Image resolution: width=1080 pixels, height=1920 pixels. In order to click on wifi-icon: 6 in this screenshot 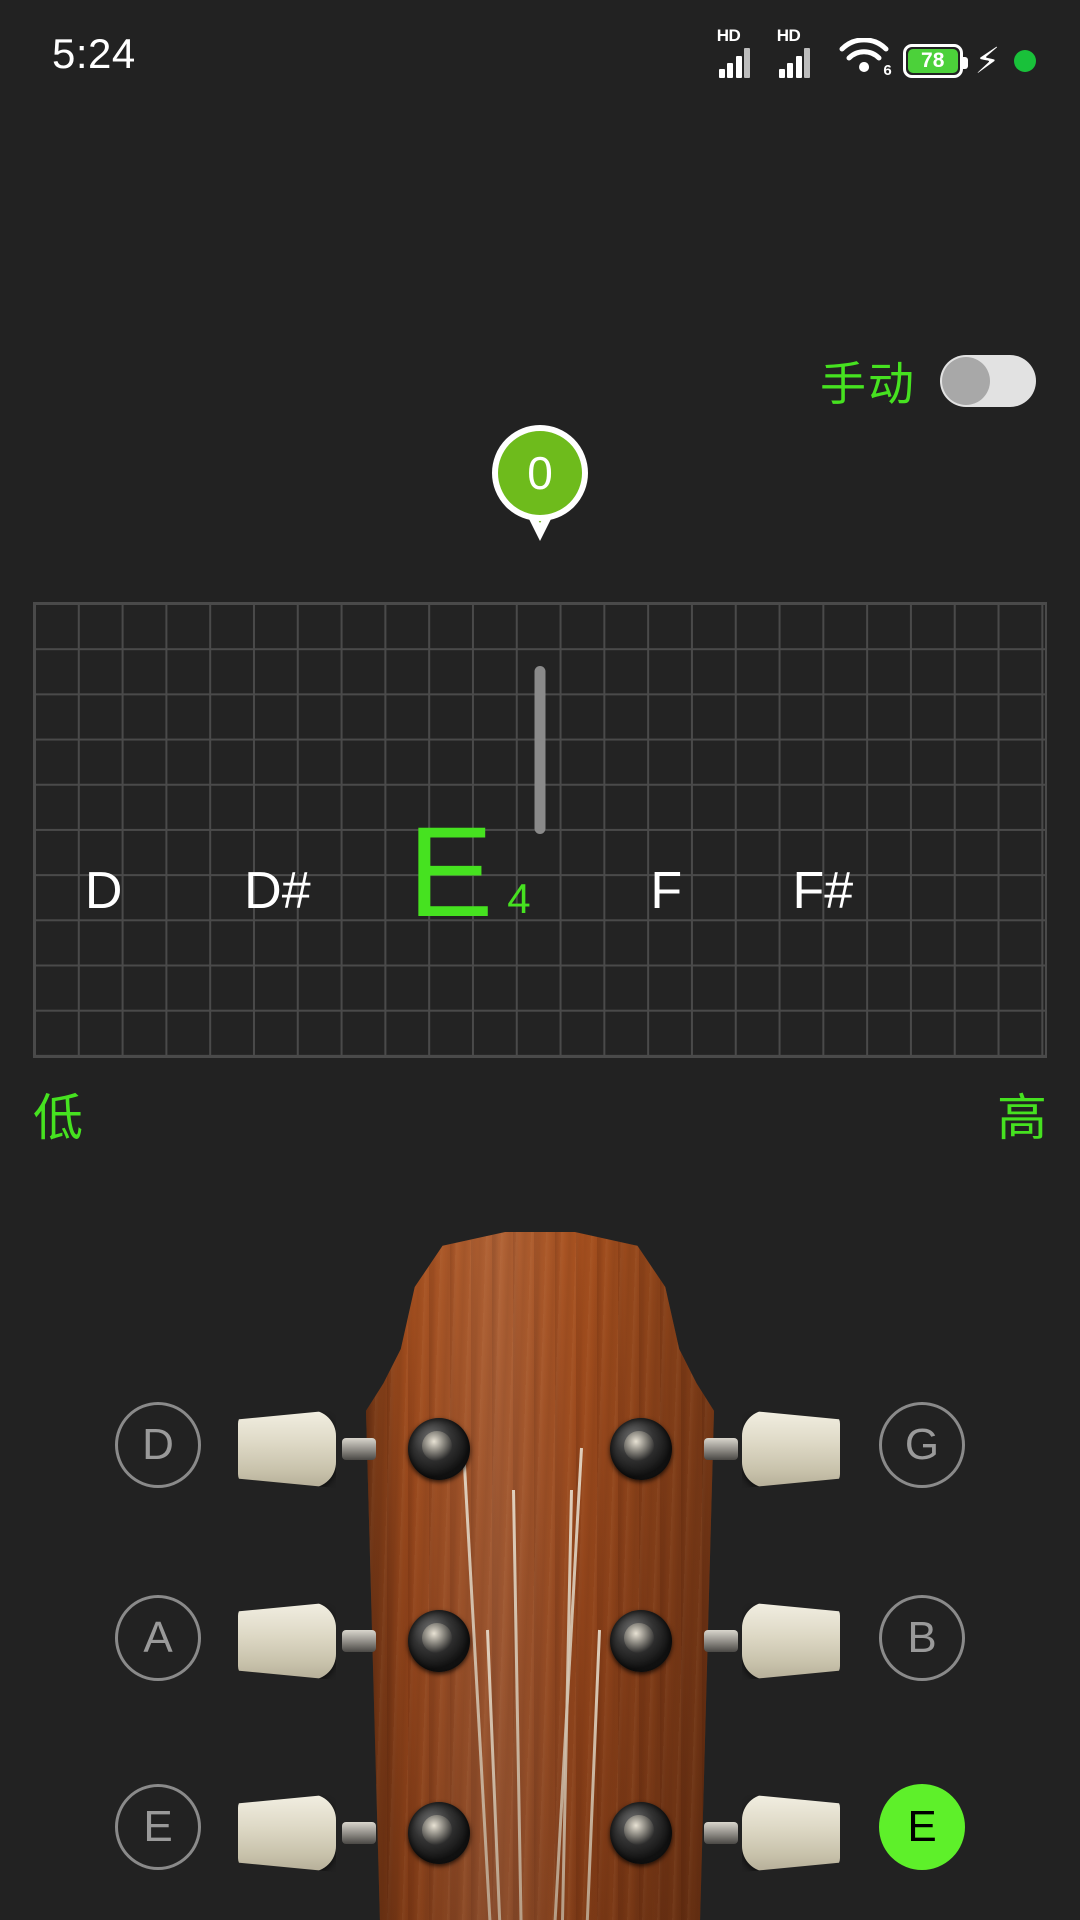, I will do `click(865, 56)`.